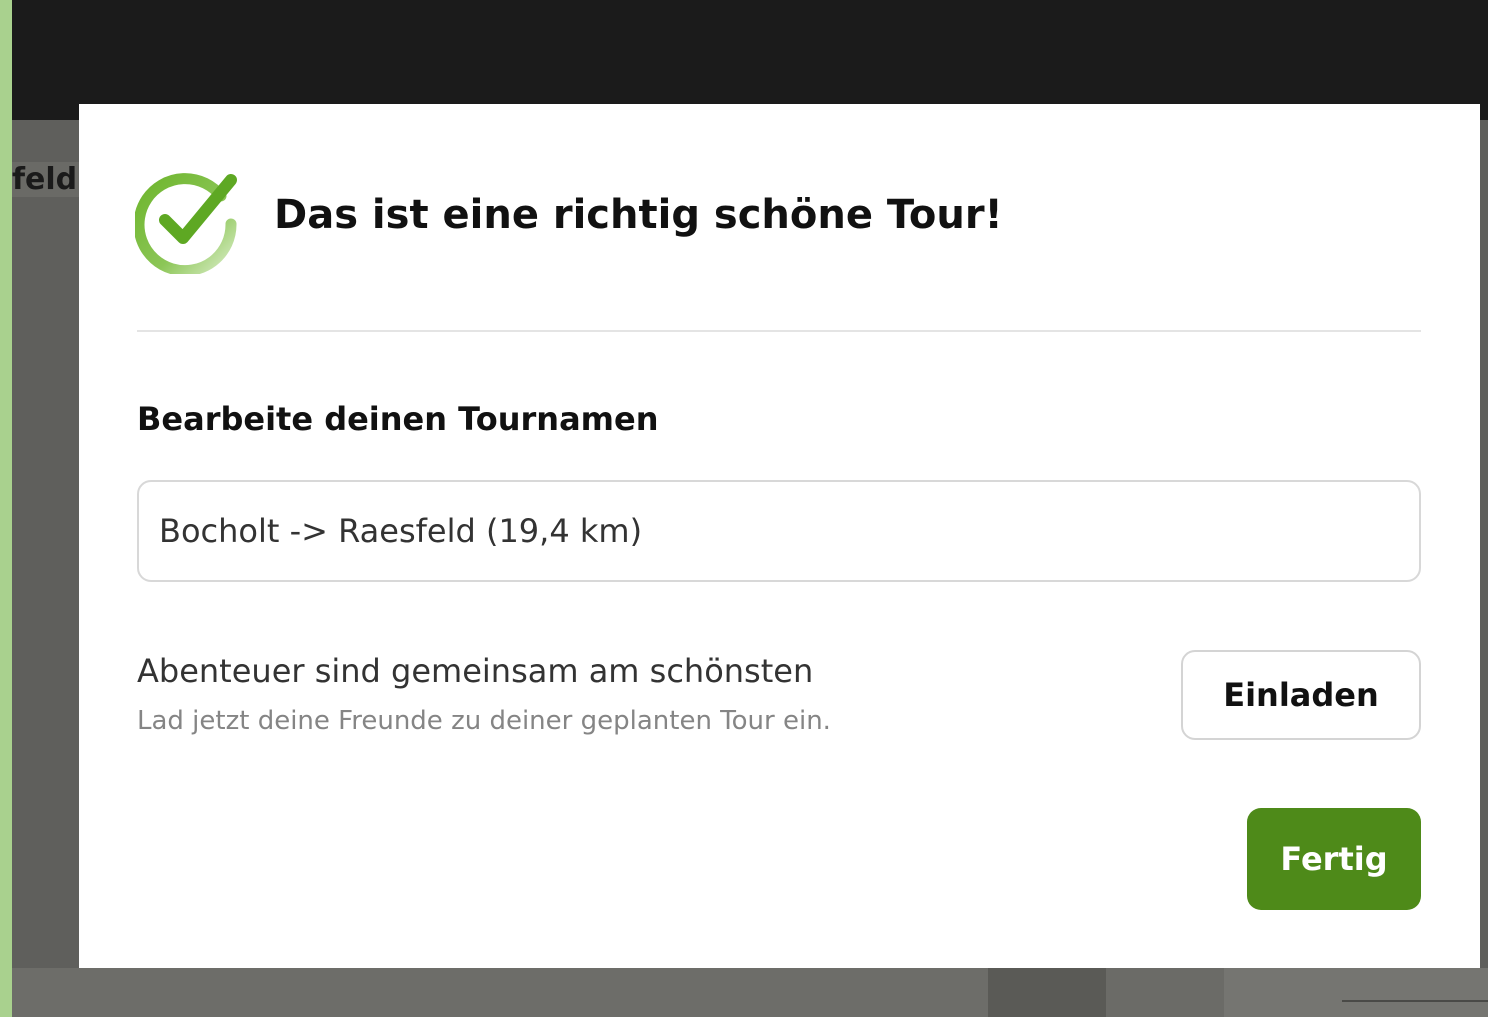  Describe the element at coordinates (750, 992) in the screenshot. I see `background-bottom-strip` at that location.